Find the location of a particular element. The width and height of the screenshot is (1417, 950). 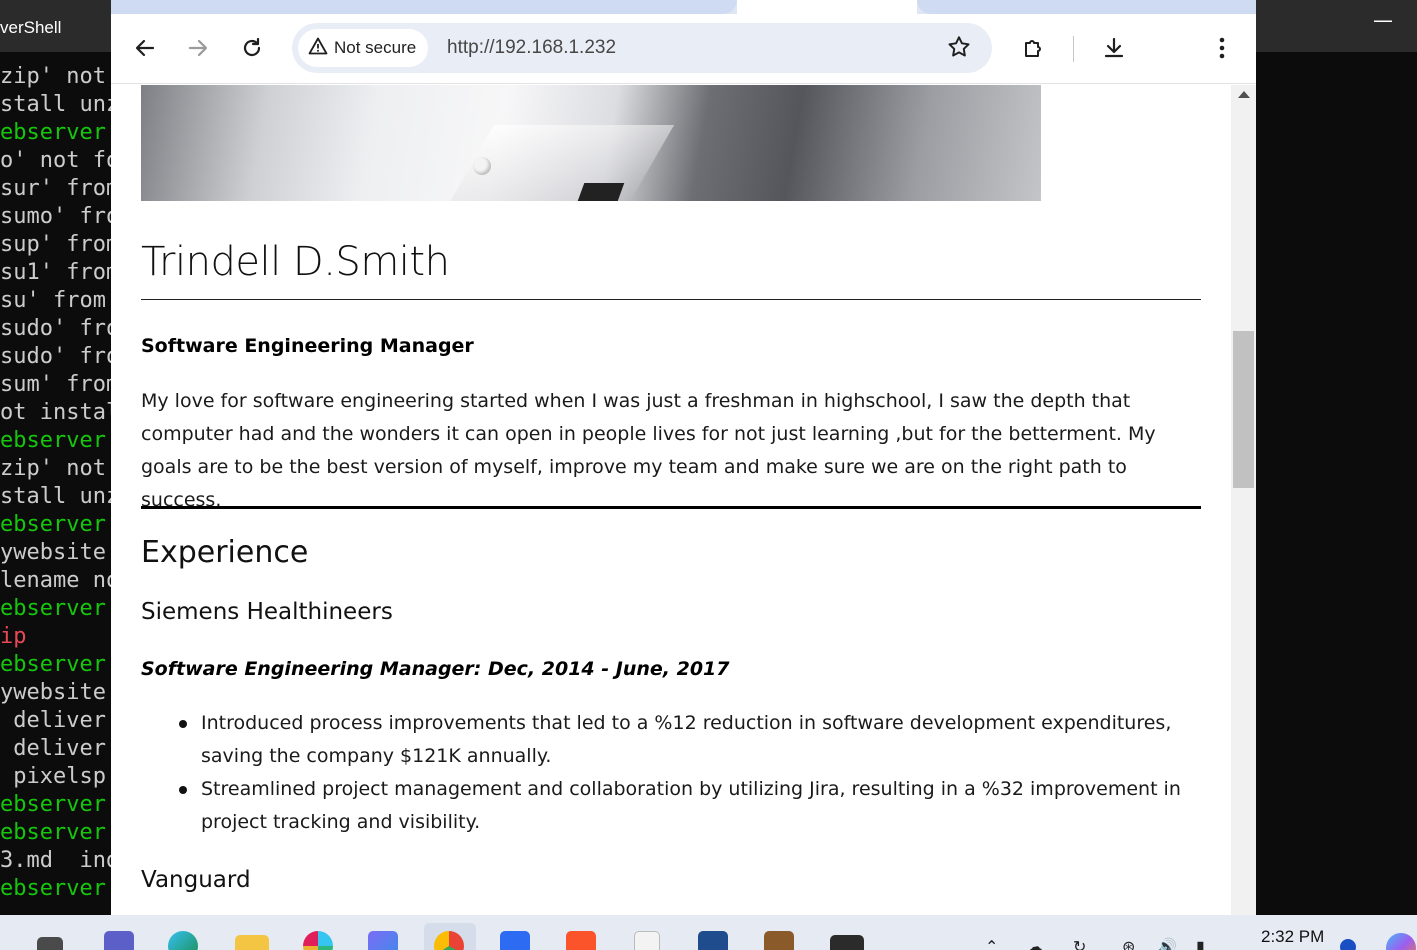

terminal-line: 3.md ind is located at coordinates (56, 860).